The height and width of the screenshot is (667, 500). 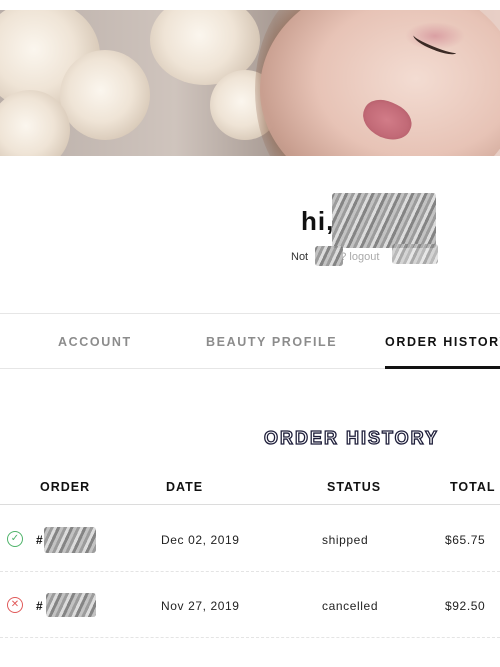 What do you see at coordinates (200, 540) in the screenshot?
I see `order-date: Dec 02, 2019` at bounding box center [200, 540].